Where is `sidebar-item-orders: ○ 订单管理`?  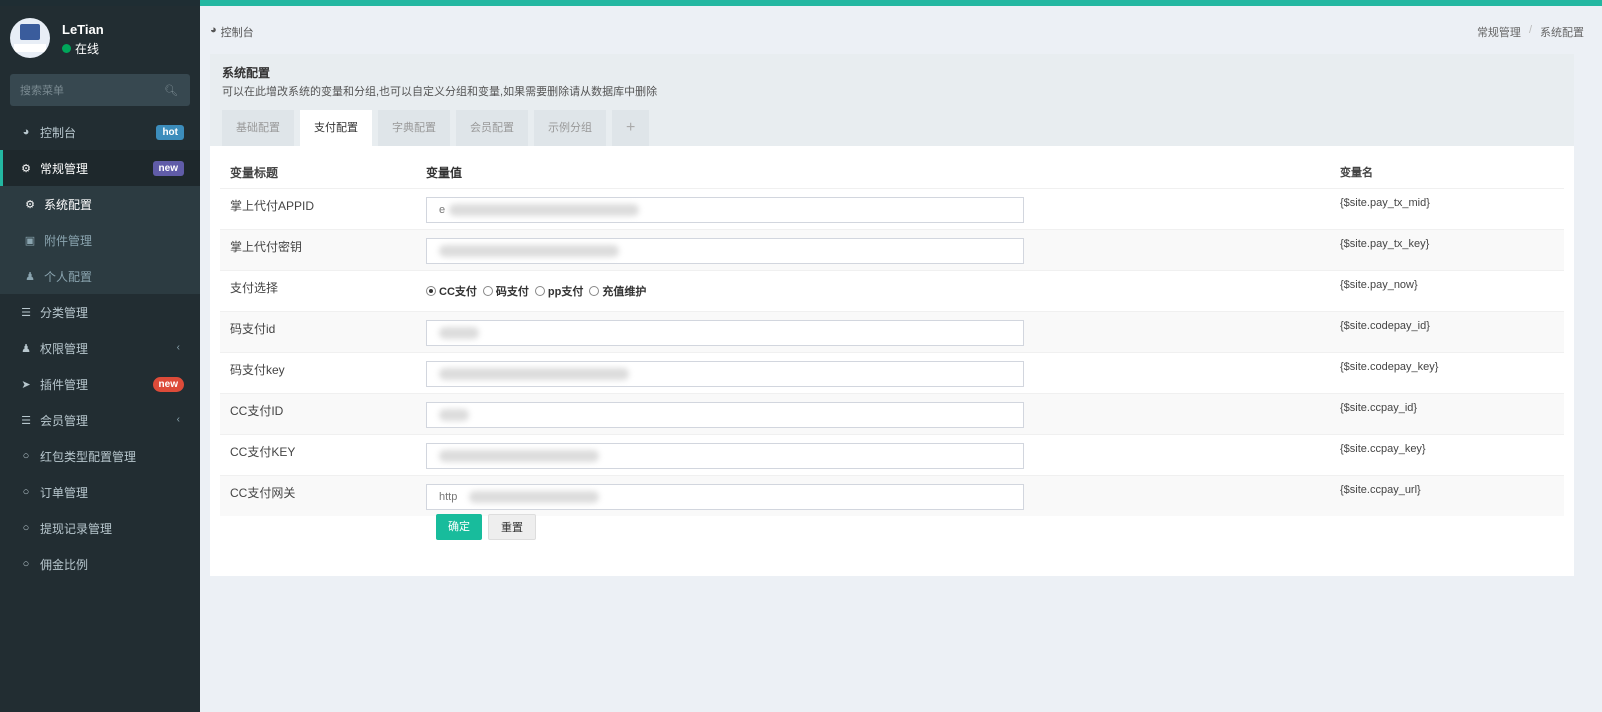 sidebar-item-orders: ○ 订单管理 is located at coordinates (100, 492).